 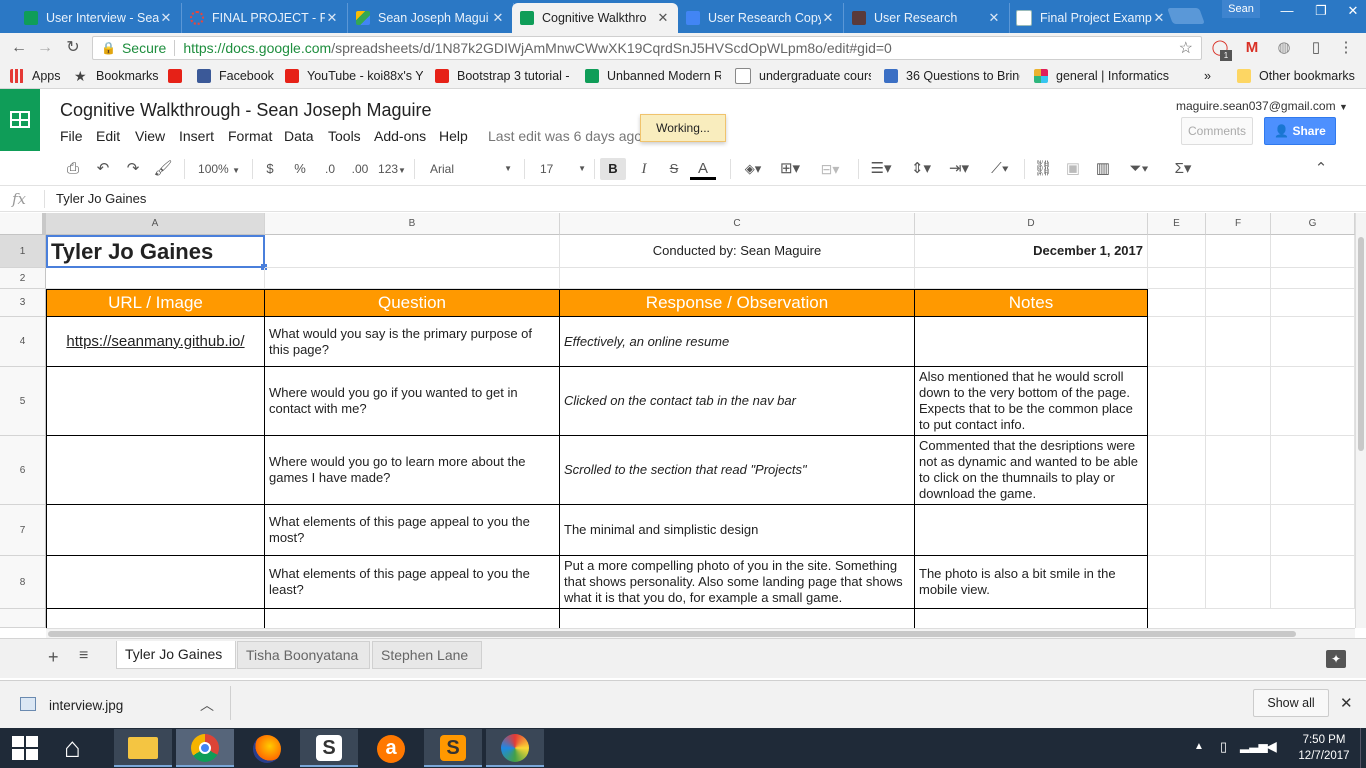 What do you see at coordinates (23, 342) in the screenshot?
I see `row-header: 4` at bounding box center [23, 342].